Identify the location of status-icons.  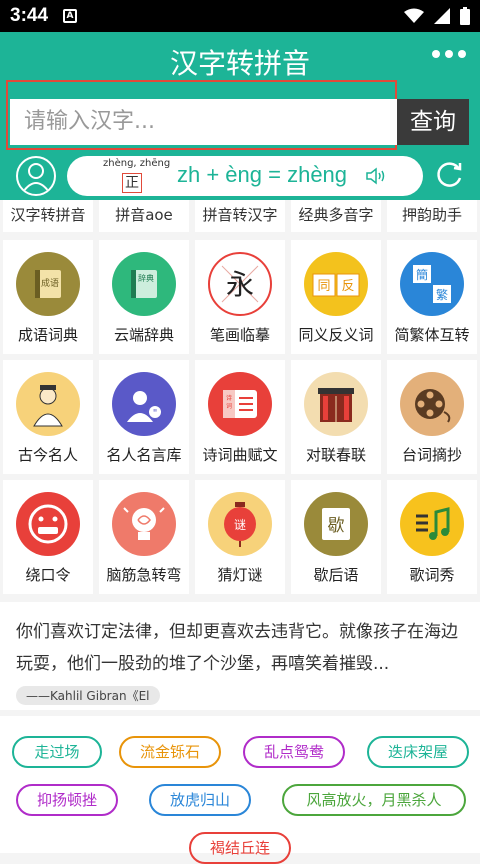
(437, 16).